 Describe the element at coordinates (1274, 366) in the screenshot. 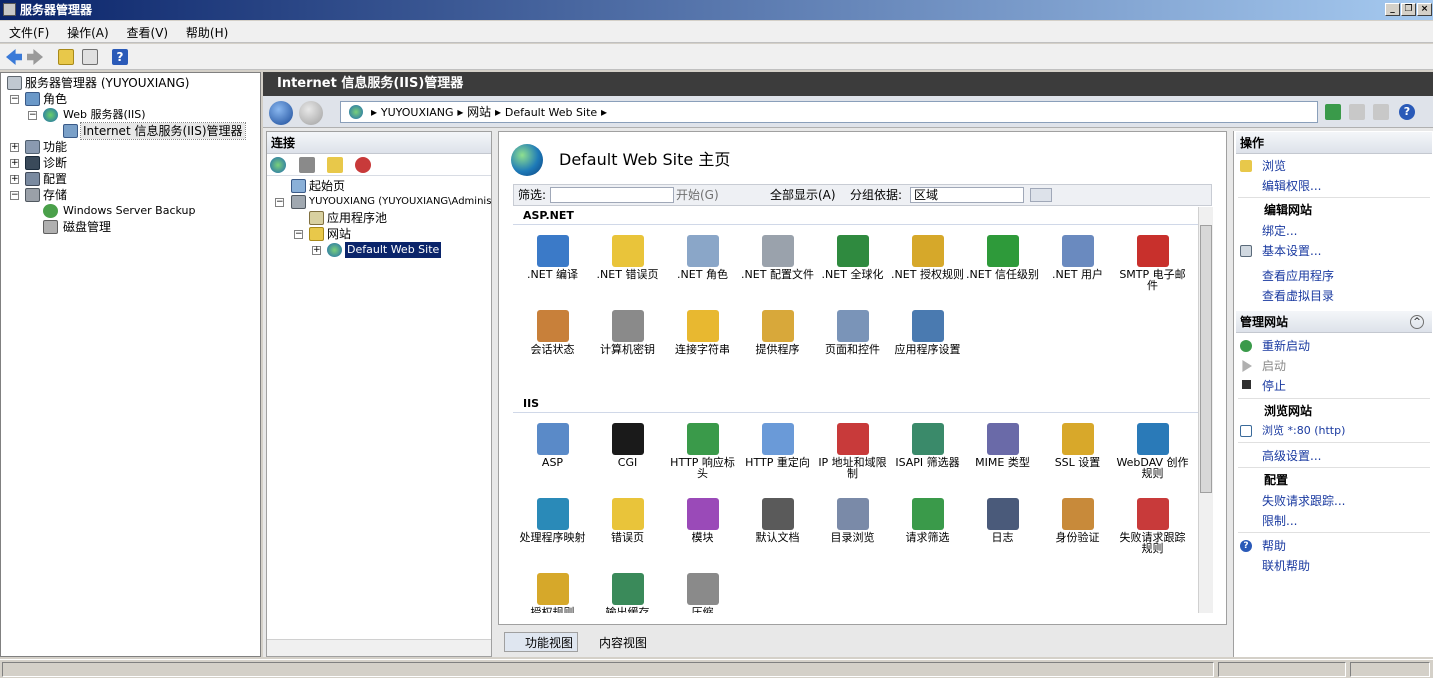

I see `action-start: 启动` at that location.